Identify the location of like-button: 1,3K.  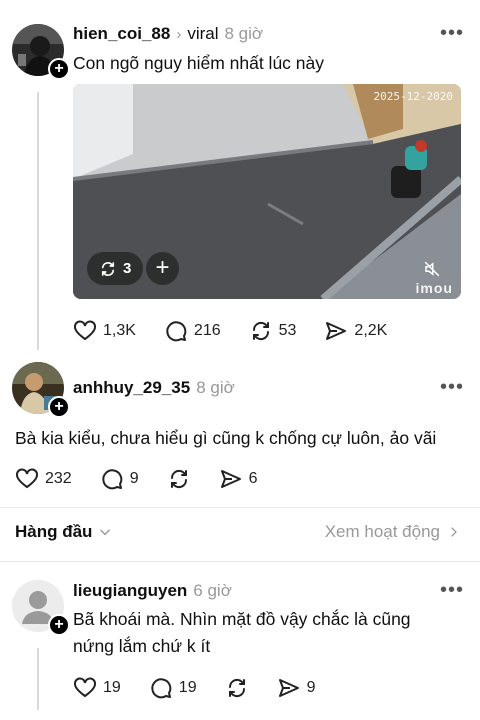
(104, 331).